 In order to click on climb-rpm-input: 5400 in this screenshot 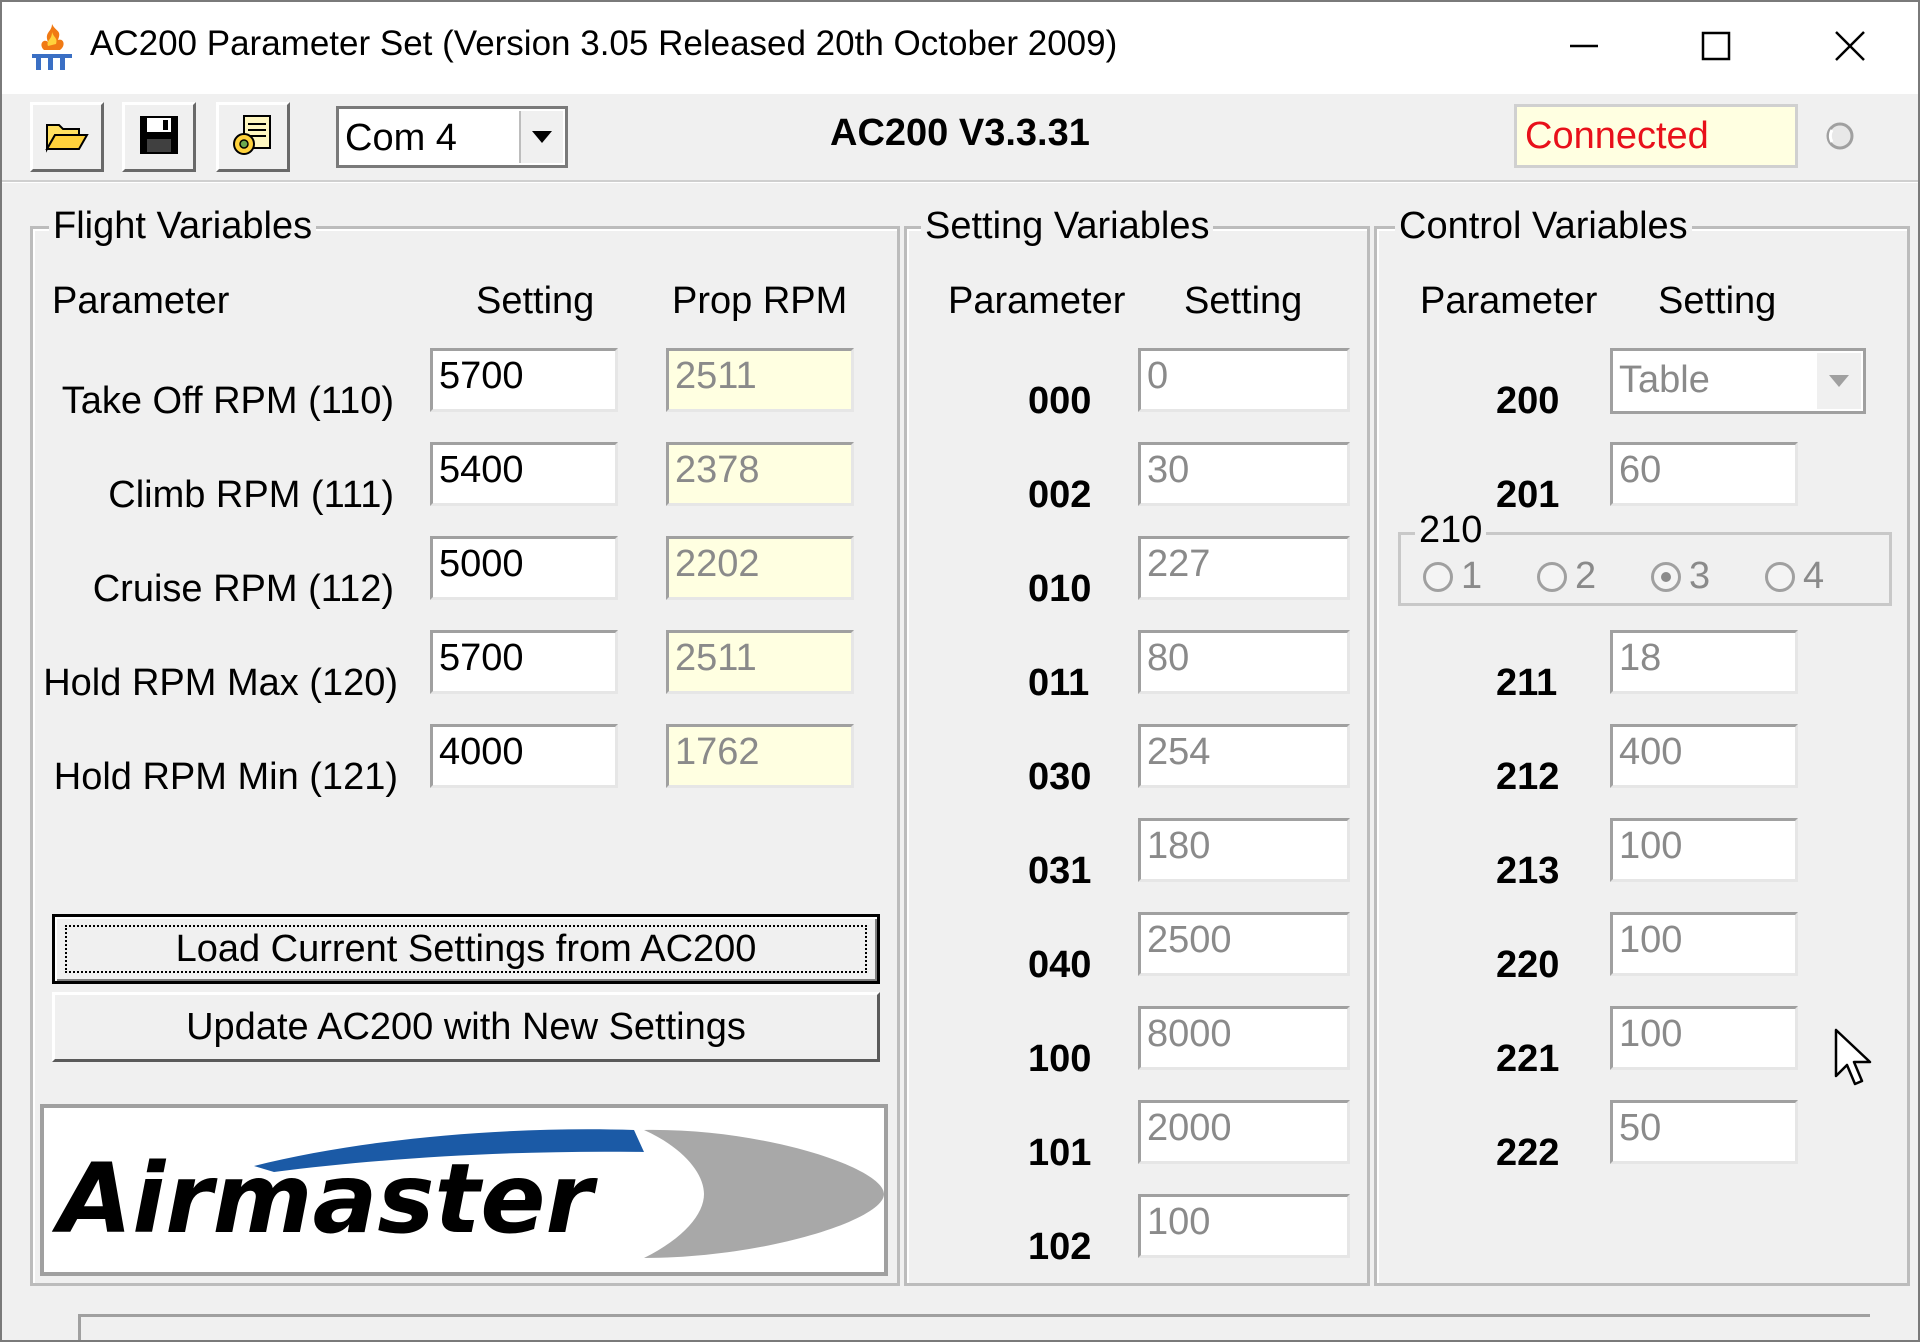, I will do `click(524, 474)`.